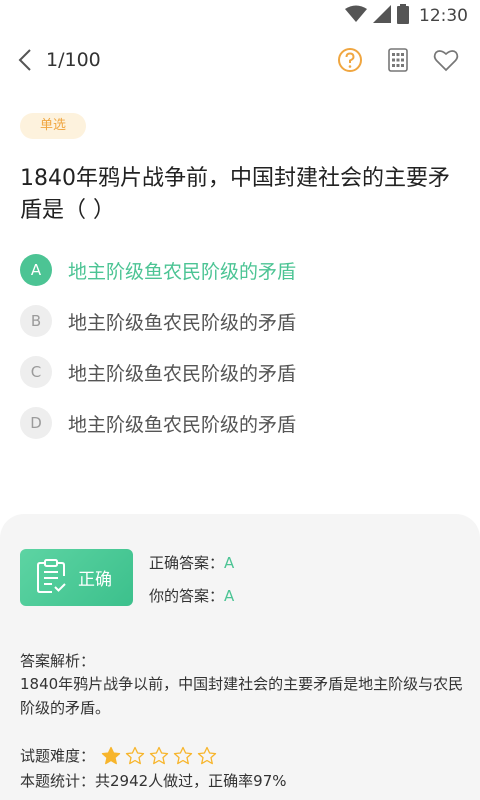 The image size is (480, 800). I want to click on top-actions, so click(398, 60).